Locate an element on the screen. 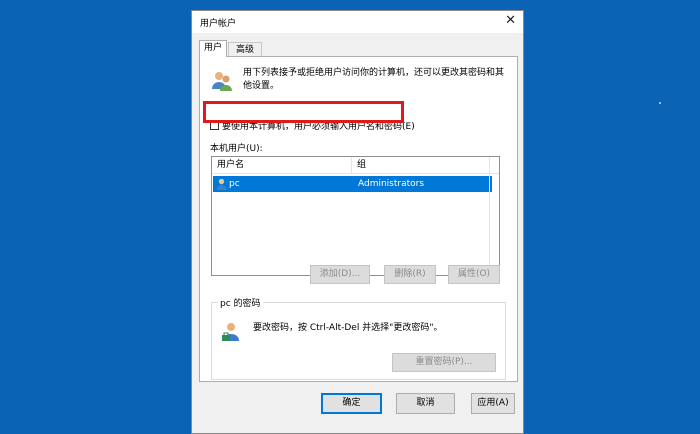  users-icon is located at coordinates (222, 81).